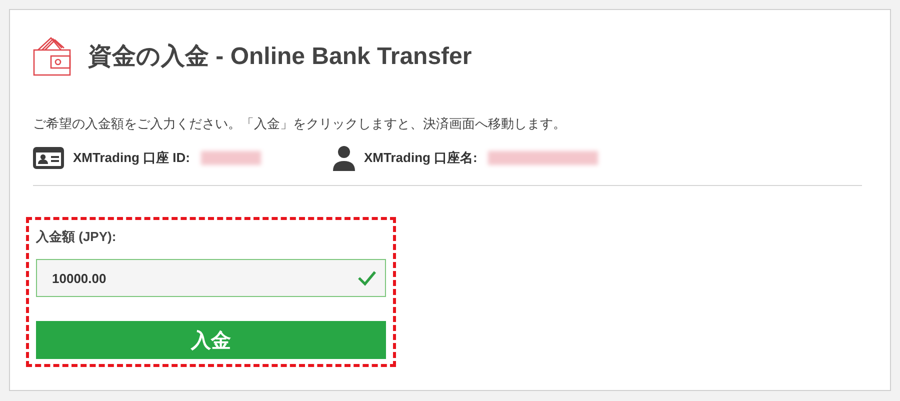  What do you see at coordinates (280, 57) in the screenshot?
I see `page-title: 資金の入金 - Online Bank Transfer` at bounding box center [280, 57].